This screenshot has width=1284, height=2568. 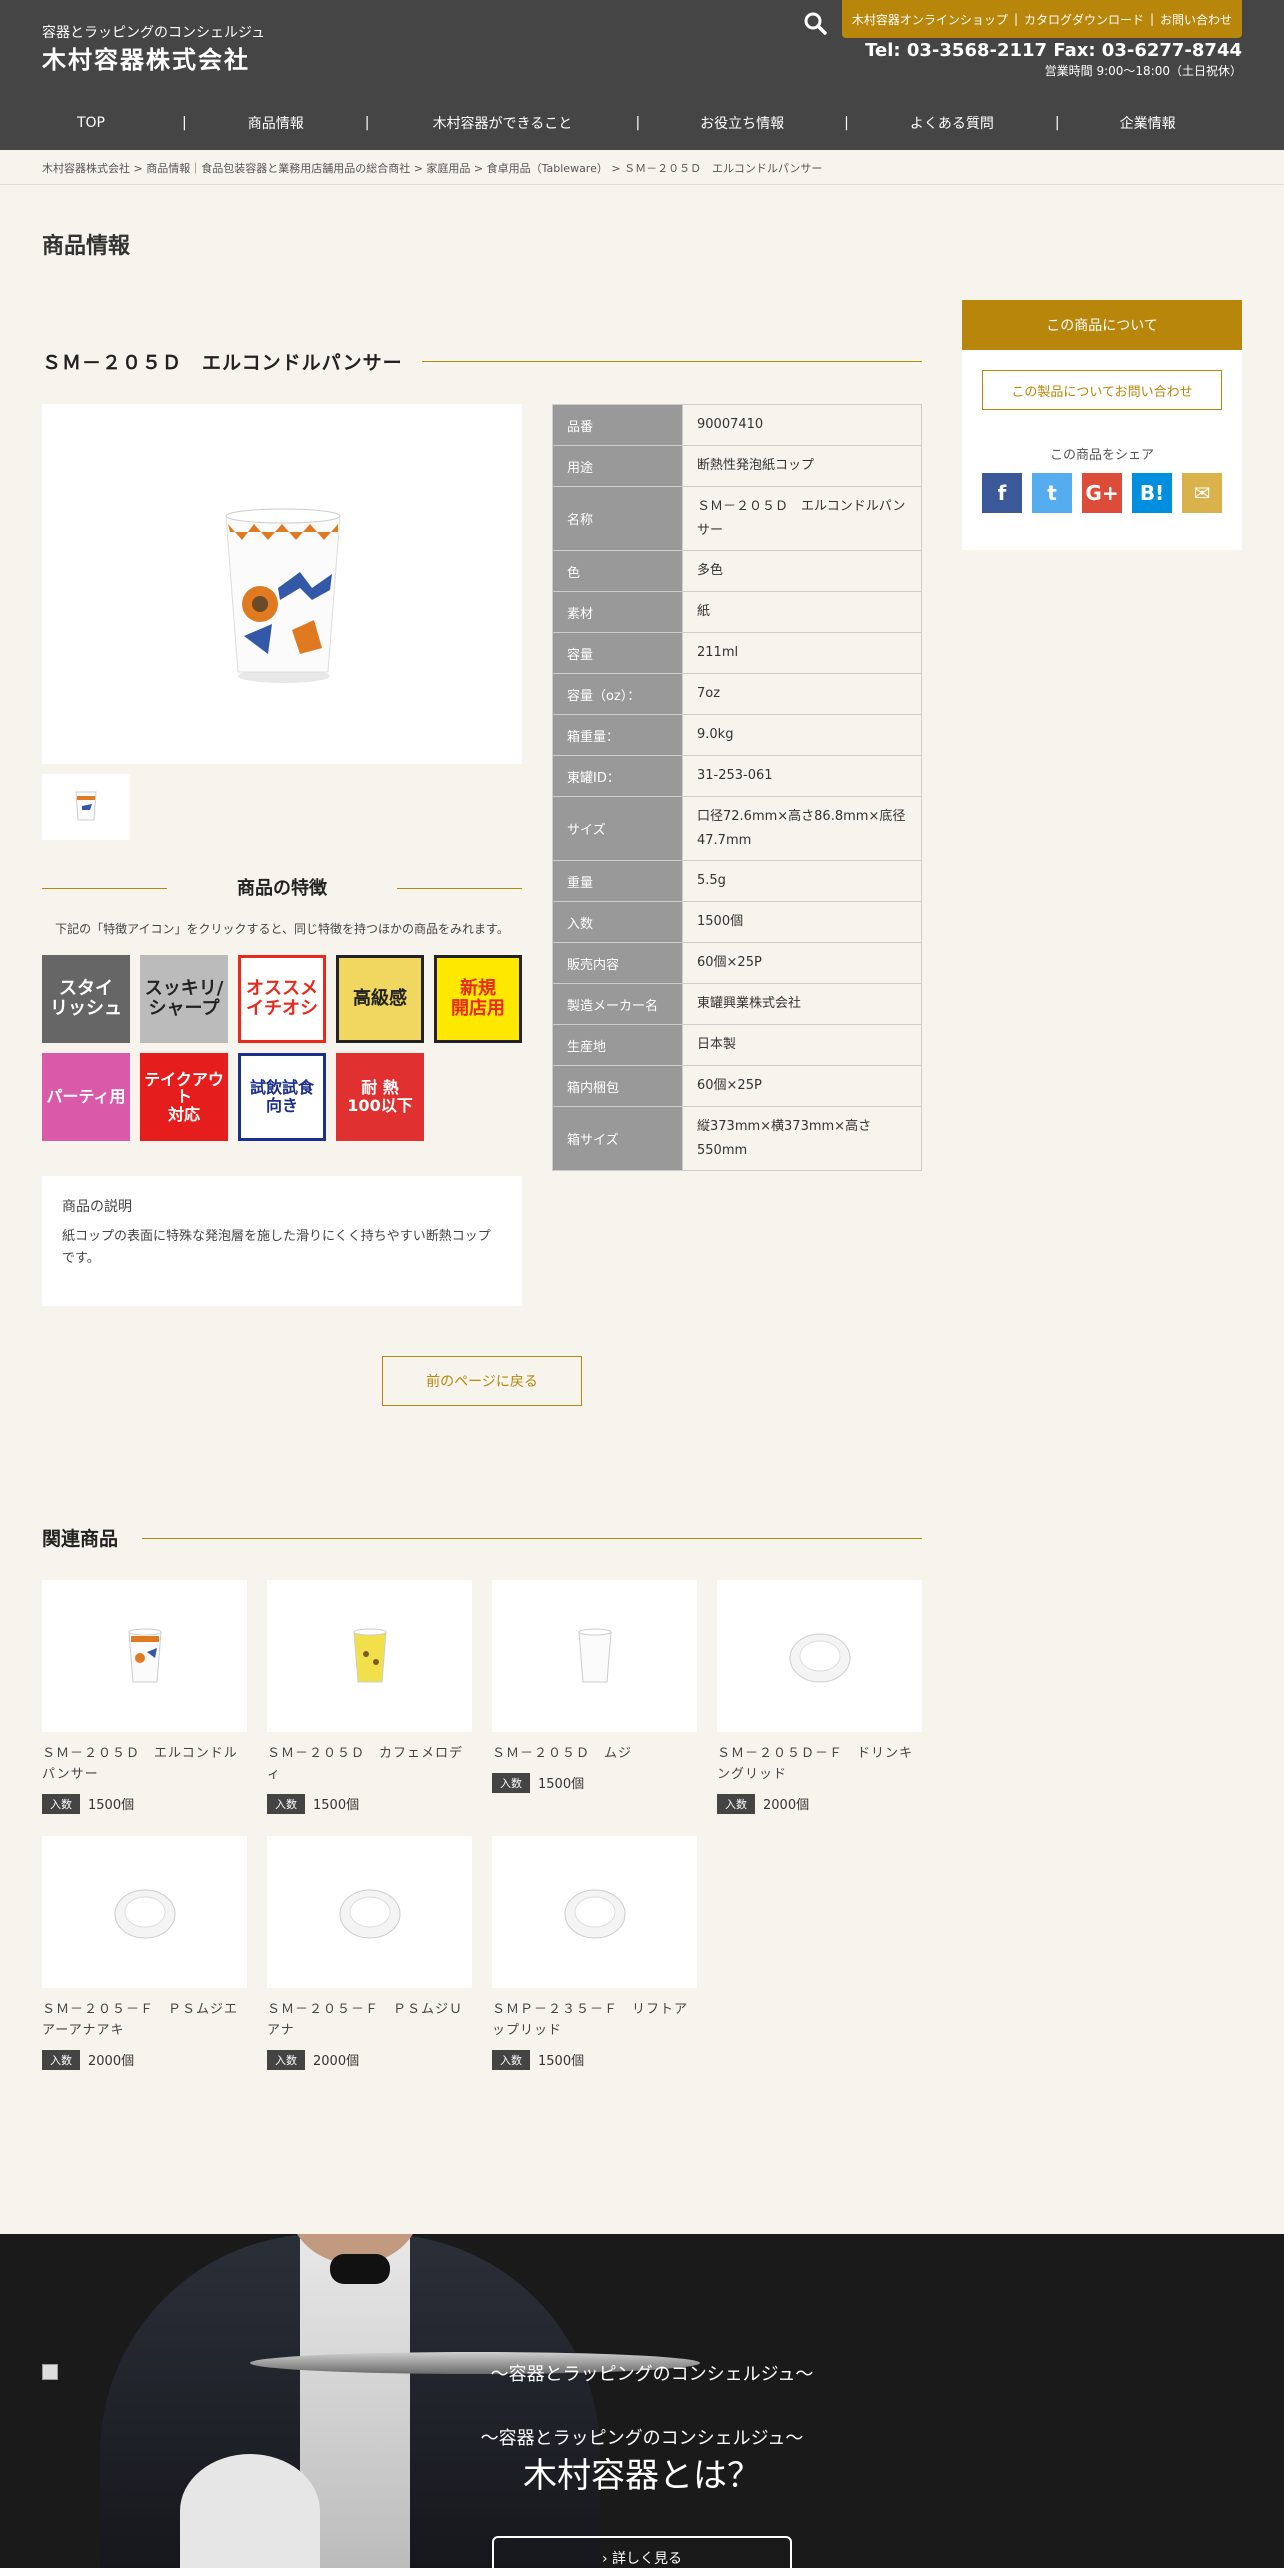 What do you see at coordinates (594, 2021) in the screenshot?
I see `related-product-name: ＳＭＰ－２３５－Ｆ リフトアップリッド` at bounding box center [594, 2021].